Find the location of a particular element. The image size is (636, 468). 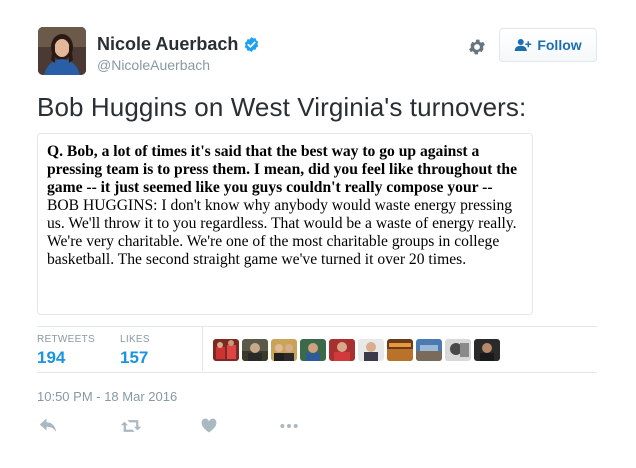

reply-icon is located at coordinates (48, 426).